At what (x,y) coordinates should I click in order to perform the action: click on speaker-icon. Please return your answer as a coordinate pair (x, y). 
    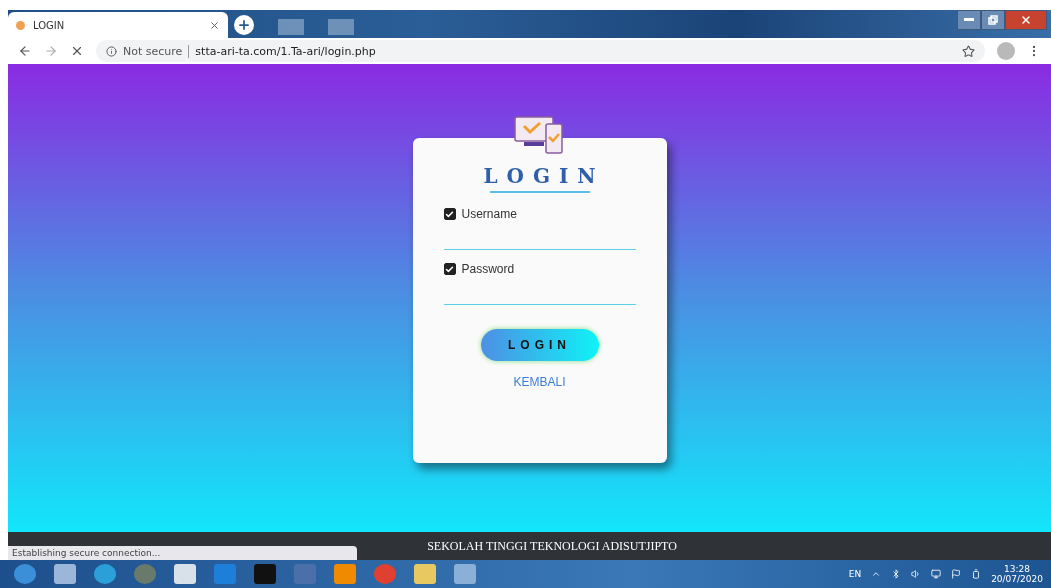
    Looking at the image, I should click on (916, 574).